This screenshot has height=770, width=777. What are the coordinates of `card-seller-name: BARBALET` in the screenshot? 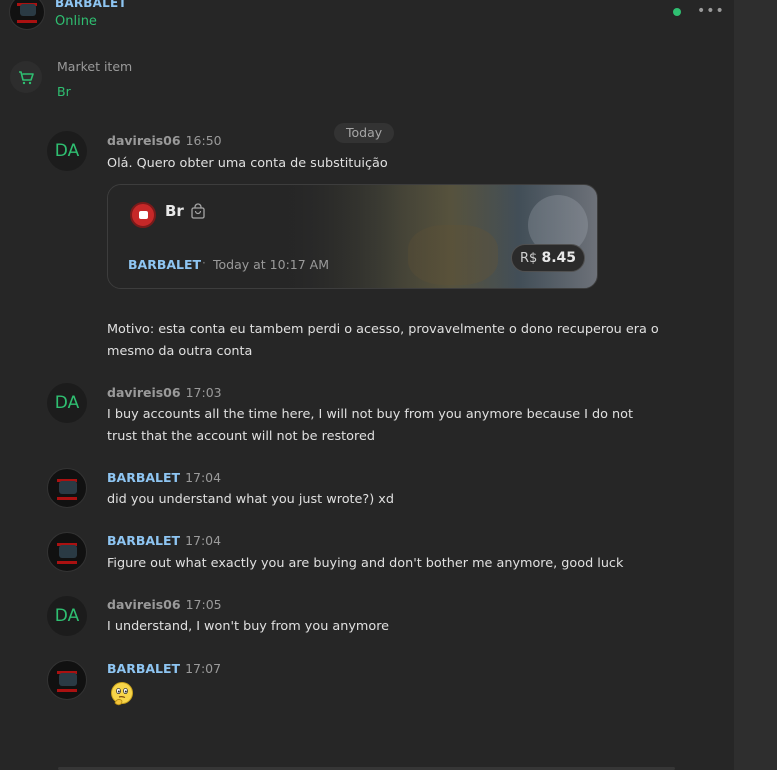 It's located at (164, 264).